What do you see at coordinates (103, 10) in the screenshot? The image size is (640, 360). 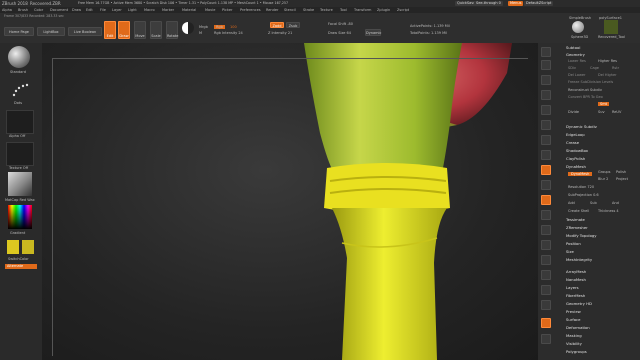 I see `menu-file: File` at bounding box center [103, 10].